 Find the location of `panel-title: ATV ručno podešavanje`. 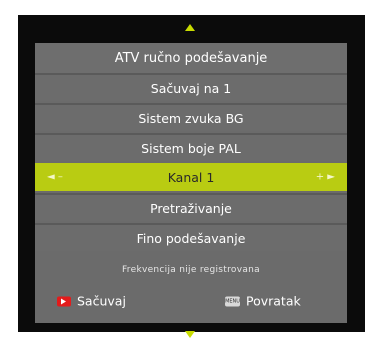

panel-title: ATV ručno podešavanje is located at coordinates (191, 58).